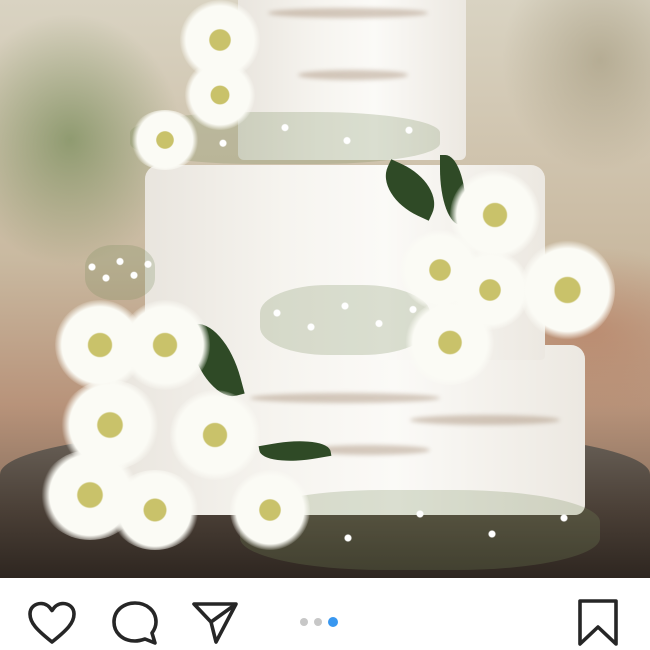 This screenshot has width=650, height=650. I want to click on like-button, so click(52, 623).